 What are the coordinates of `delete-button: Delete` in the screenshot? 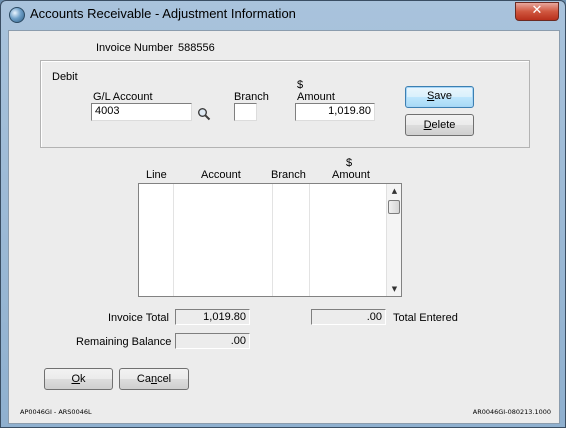 It's located at (439, 125).